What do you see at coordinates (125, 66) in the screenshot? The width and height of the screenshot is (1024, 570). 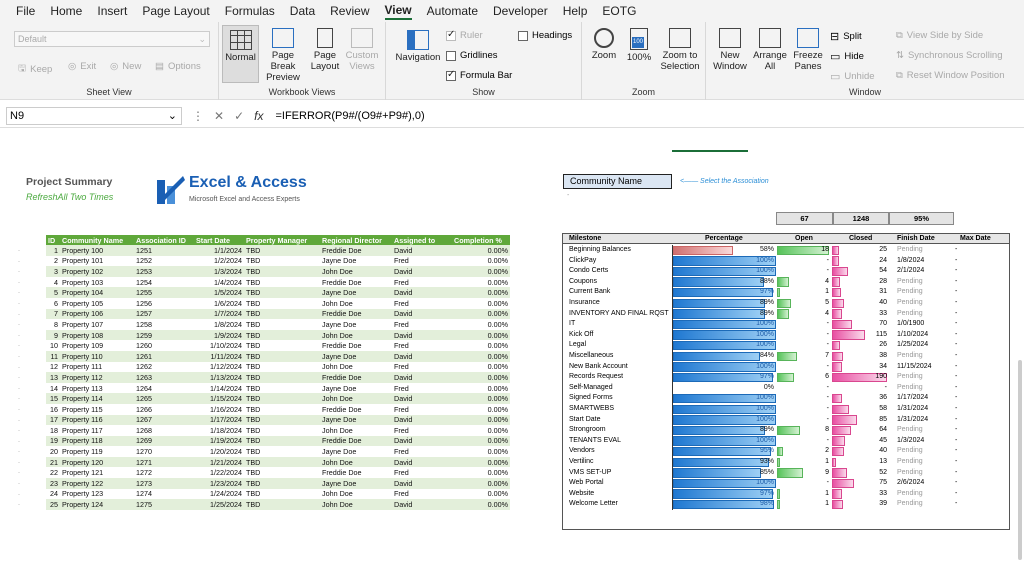 I see `new-button: ◎ New` at bounding box center [125, 66].